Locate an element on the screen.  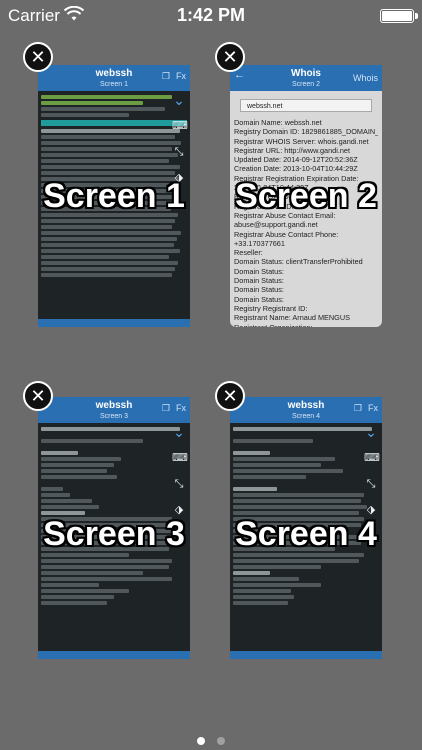
whois-line: Registrant Name: Arnaud MENGUS is located at coordinates (292, 318).